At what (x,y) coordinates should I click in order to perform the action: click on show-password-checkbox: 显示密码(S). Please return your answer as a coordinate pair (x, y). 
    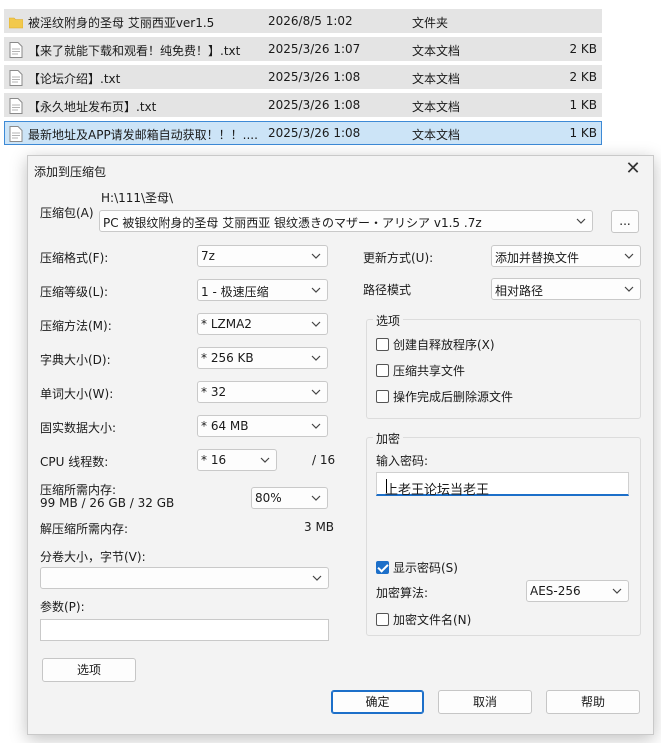
    Looking at the image, I should click on (417, 567).